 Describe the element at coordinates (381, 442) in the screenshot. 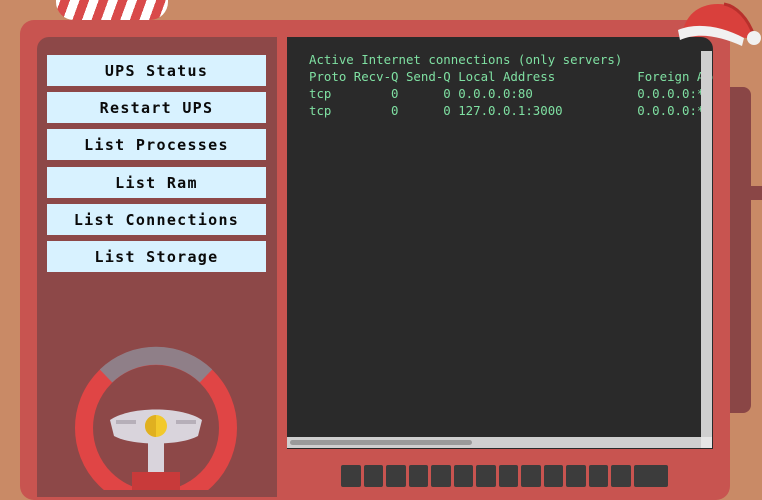

I see `horizontal-scroll-thumb` at that location.